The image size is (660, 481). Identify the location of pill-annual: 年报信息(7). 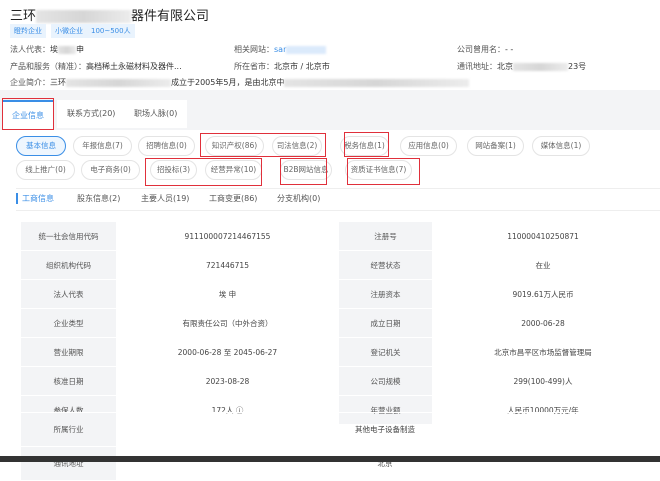
(102, 146).